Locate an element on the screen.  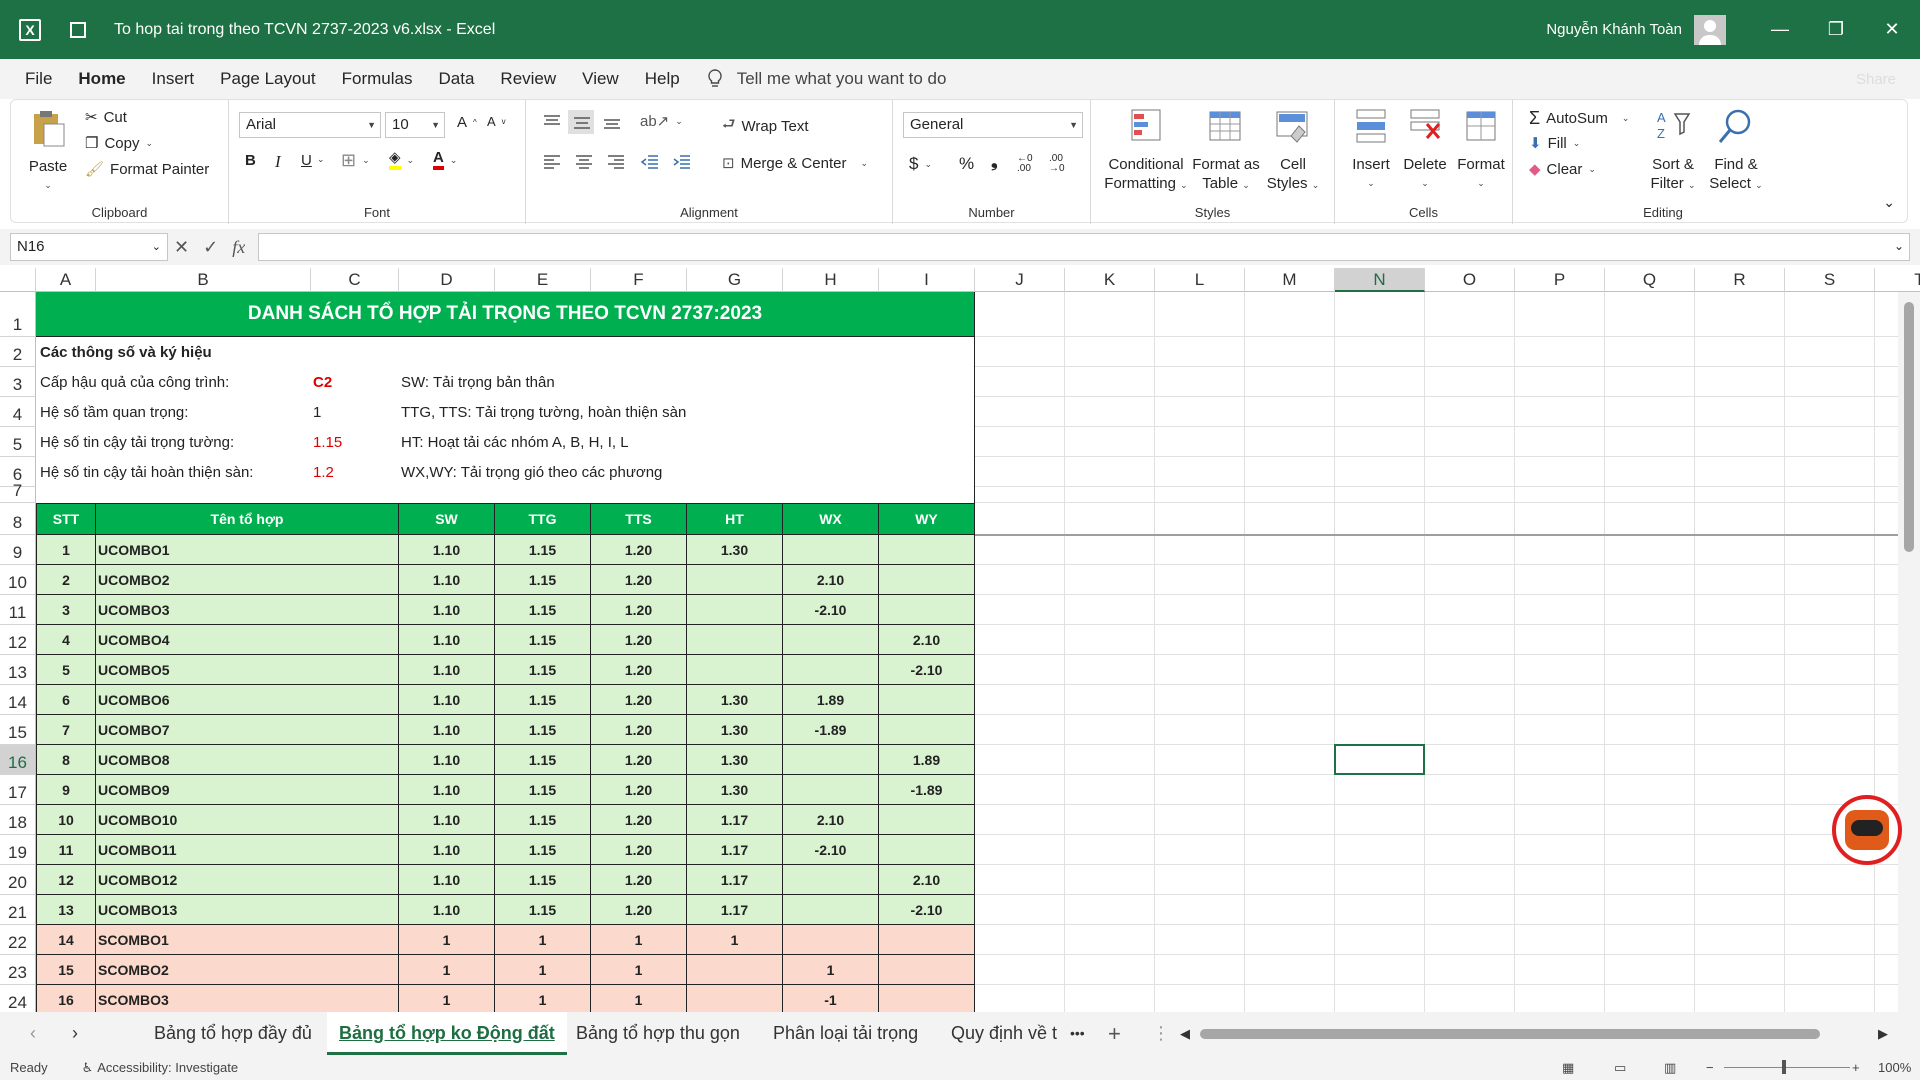
column-header-j: J is located at coordinates (1020, 280).